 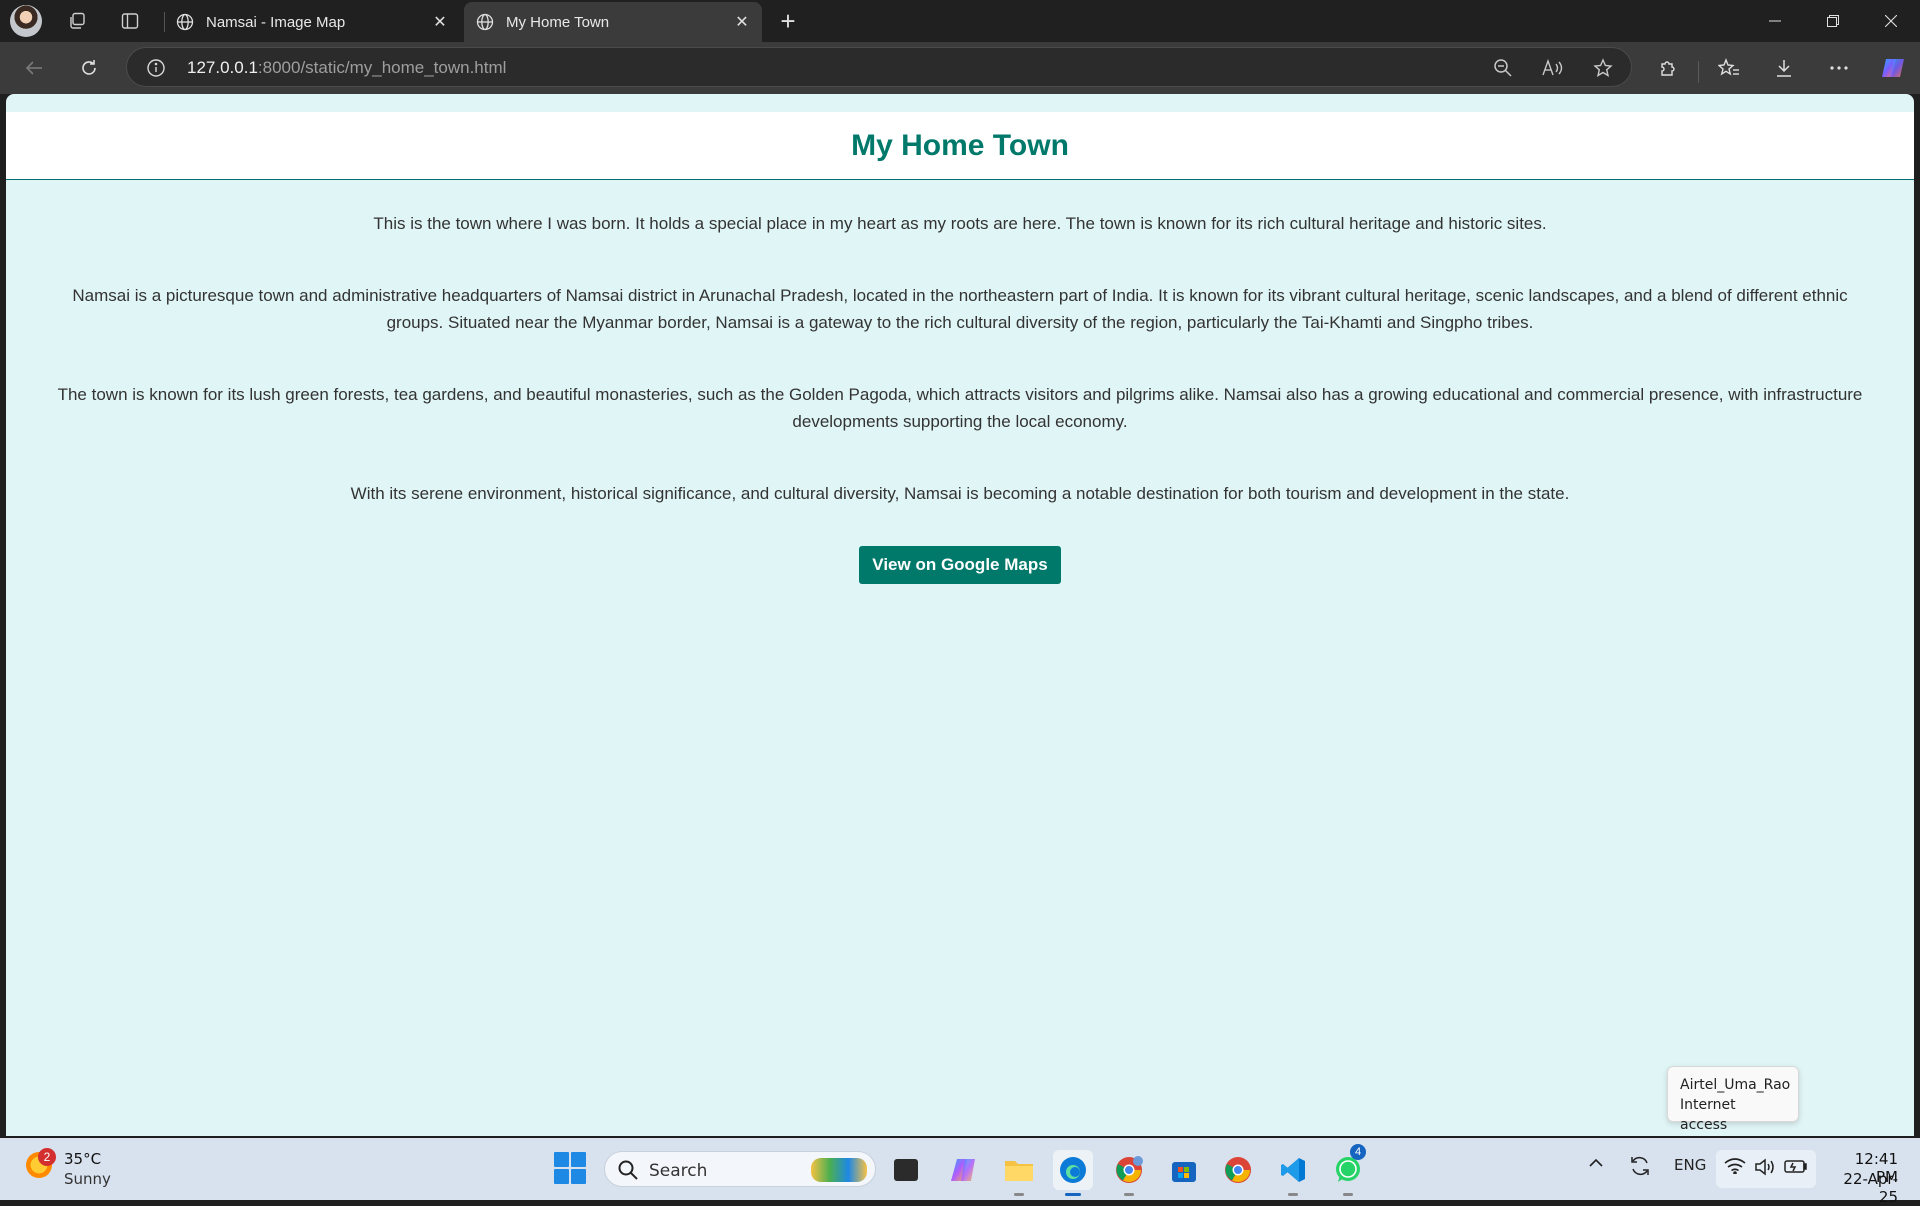 What do you see at coordinates (570, 1168) in the screenshot?
I see `start-button` at bounding box center [570, 1168].